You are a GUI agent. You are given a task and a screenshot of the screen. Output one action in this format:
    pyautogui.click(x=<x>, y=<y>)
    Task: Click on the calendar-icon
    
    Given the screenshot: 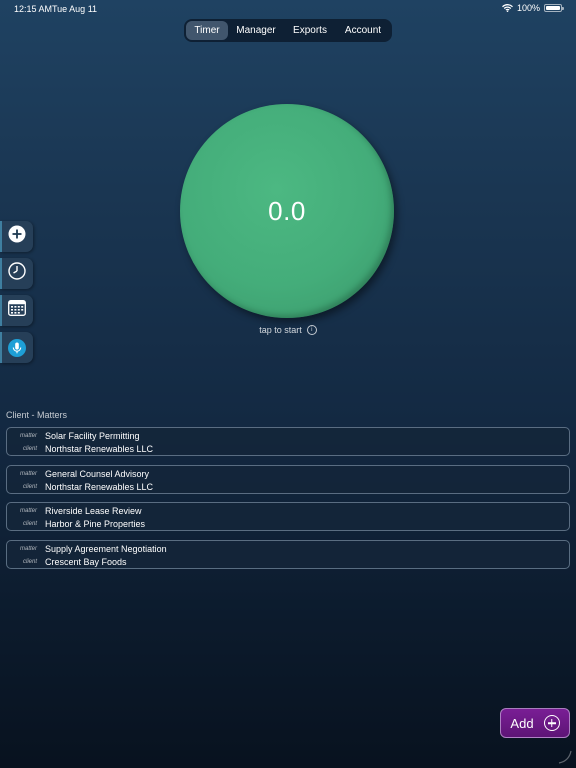 What is the action you would take?
    pyautogui.click(x=16, y=310)
    